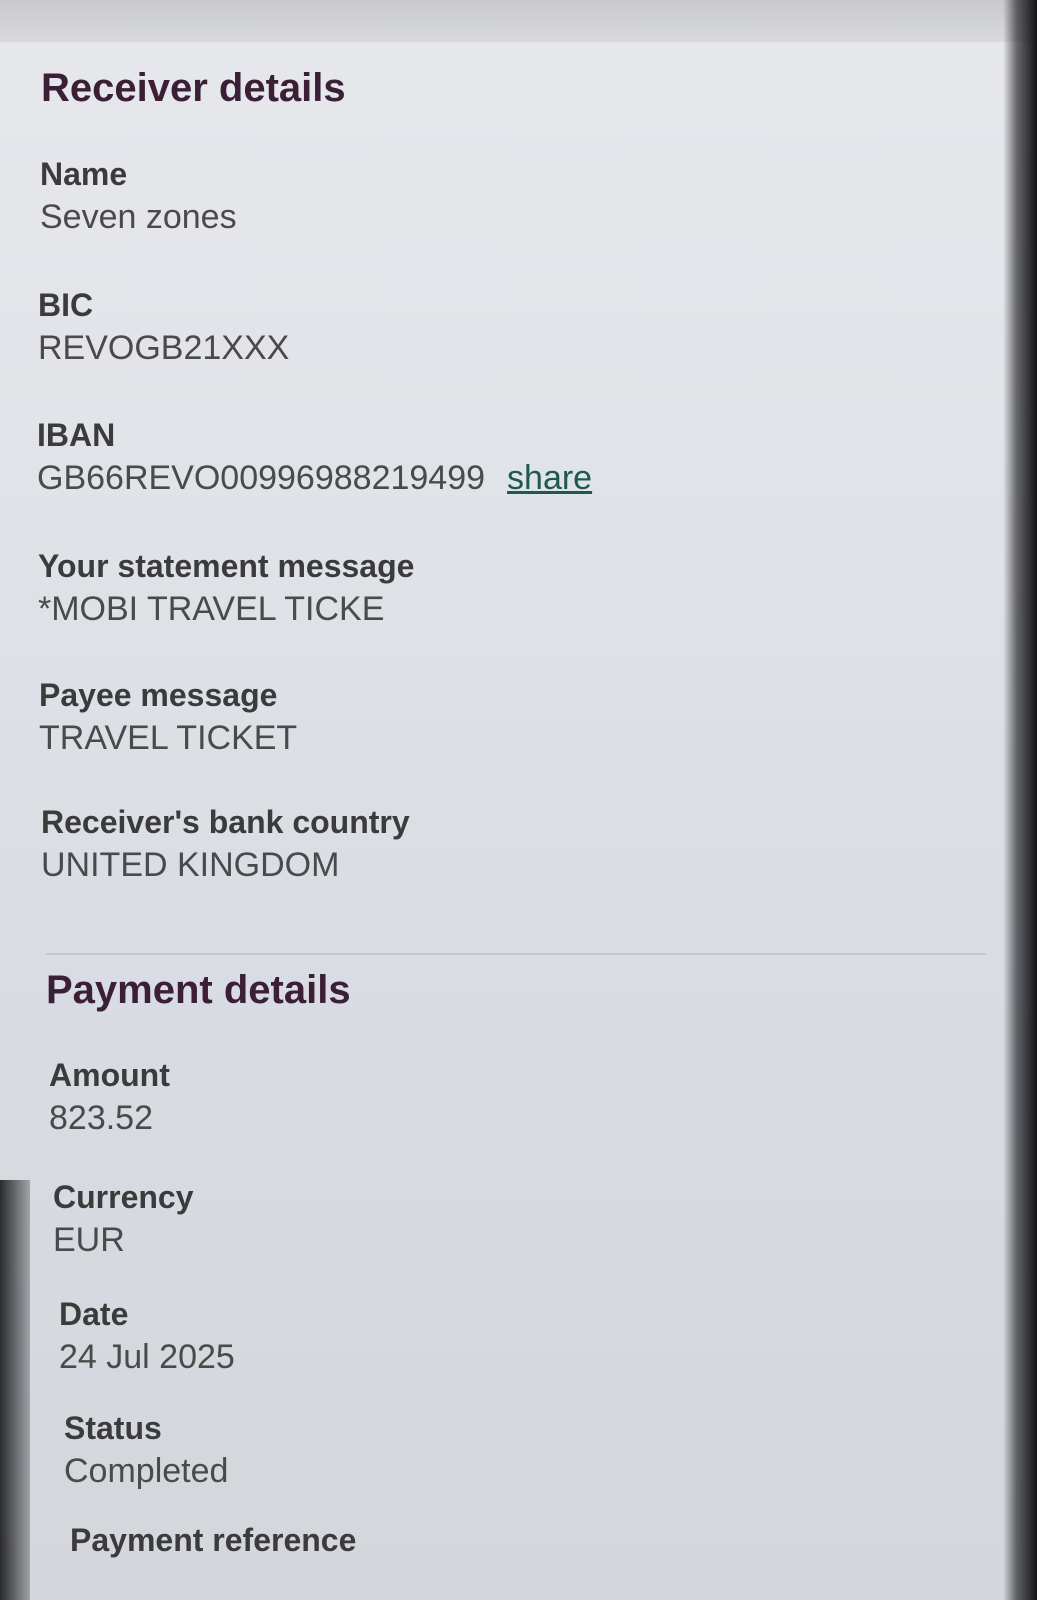 The height and width of the screenshot is (1600, 1037). What do you see at coordinates (146, 1471) in the screenshot?
I see `status-value: Completed` at bounding box center [146, 1471].